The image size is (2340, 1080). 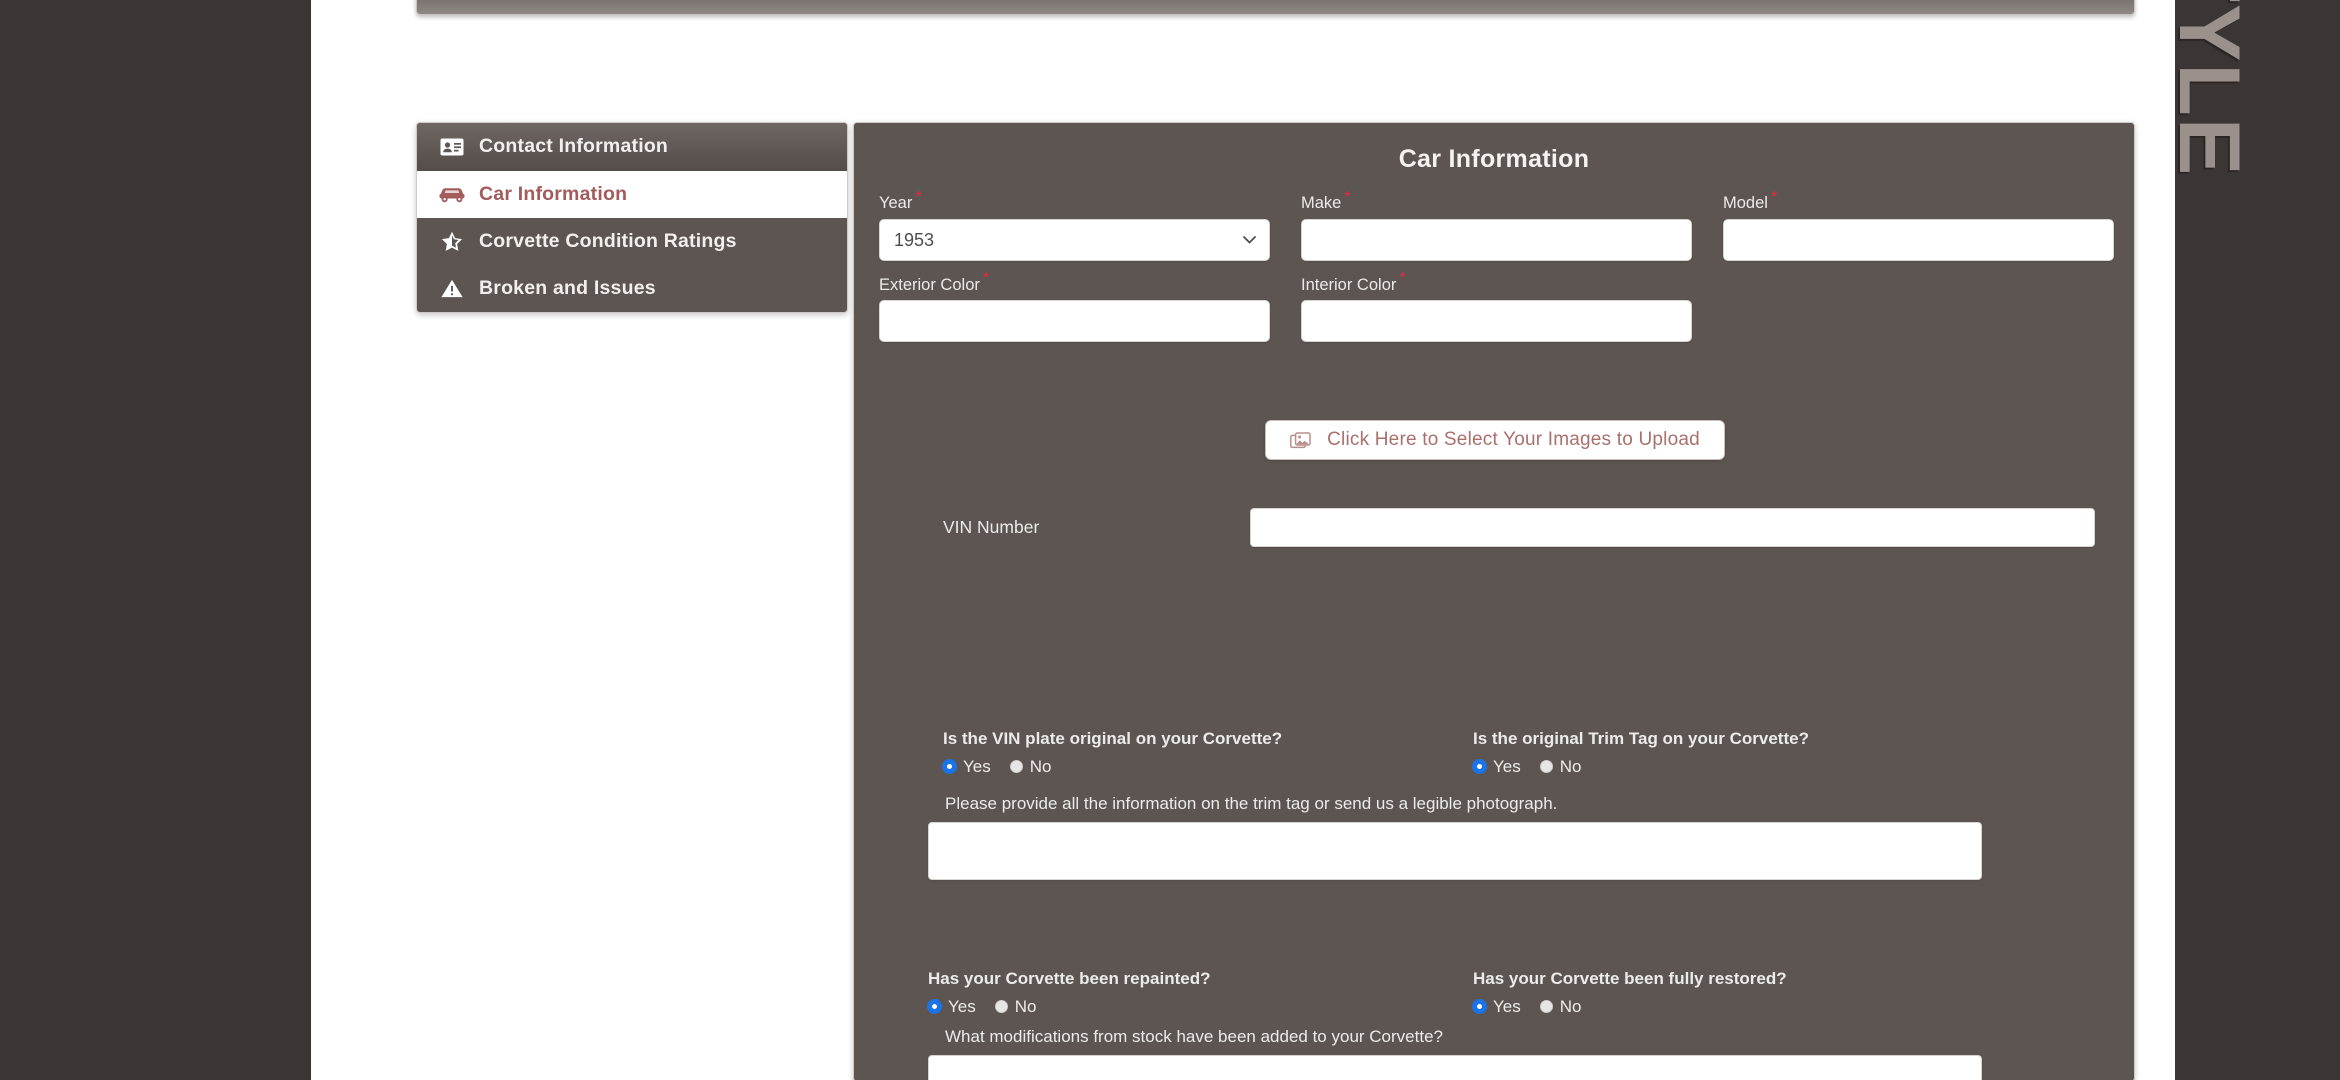 What do you see at coordinates (1321, 203) in the screenshot?
I see `field-make-label-text: Make` at bounding box center [1321, 203].